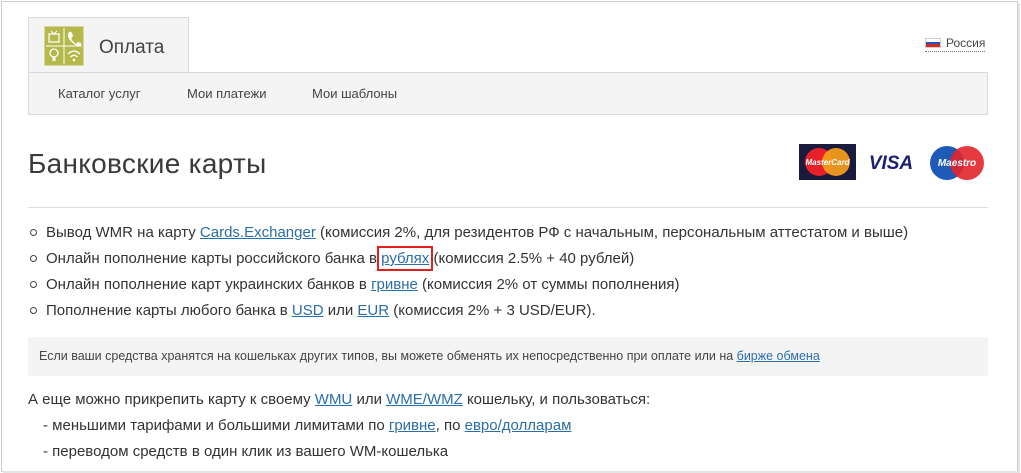 This screenshot has width=1021, height=473. I want to click on divider, so click(508, 207).